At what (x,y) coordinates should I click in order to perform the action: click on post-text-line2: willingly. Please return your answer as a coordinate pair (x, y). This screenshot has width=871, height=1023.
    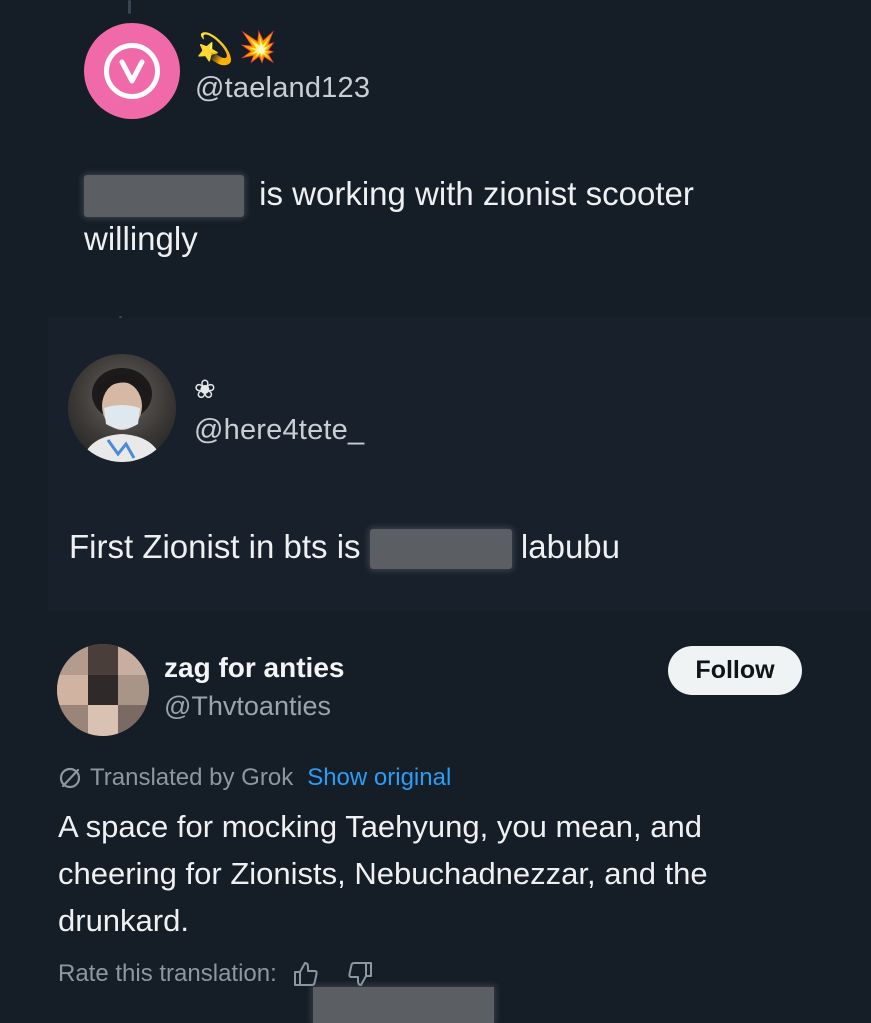
    Looking at the image, I should click on (141, 239).